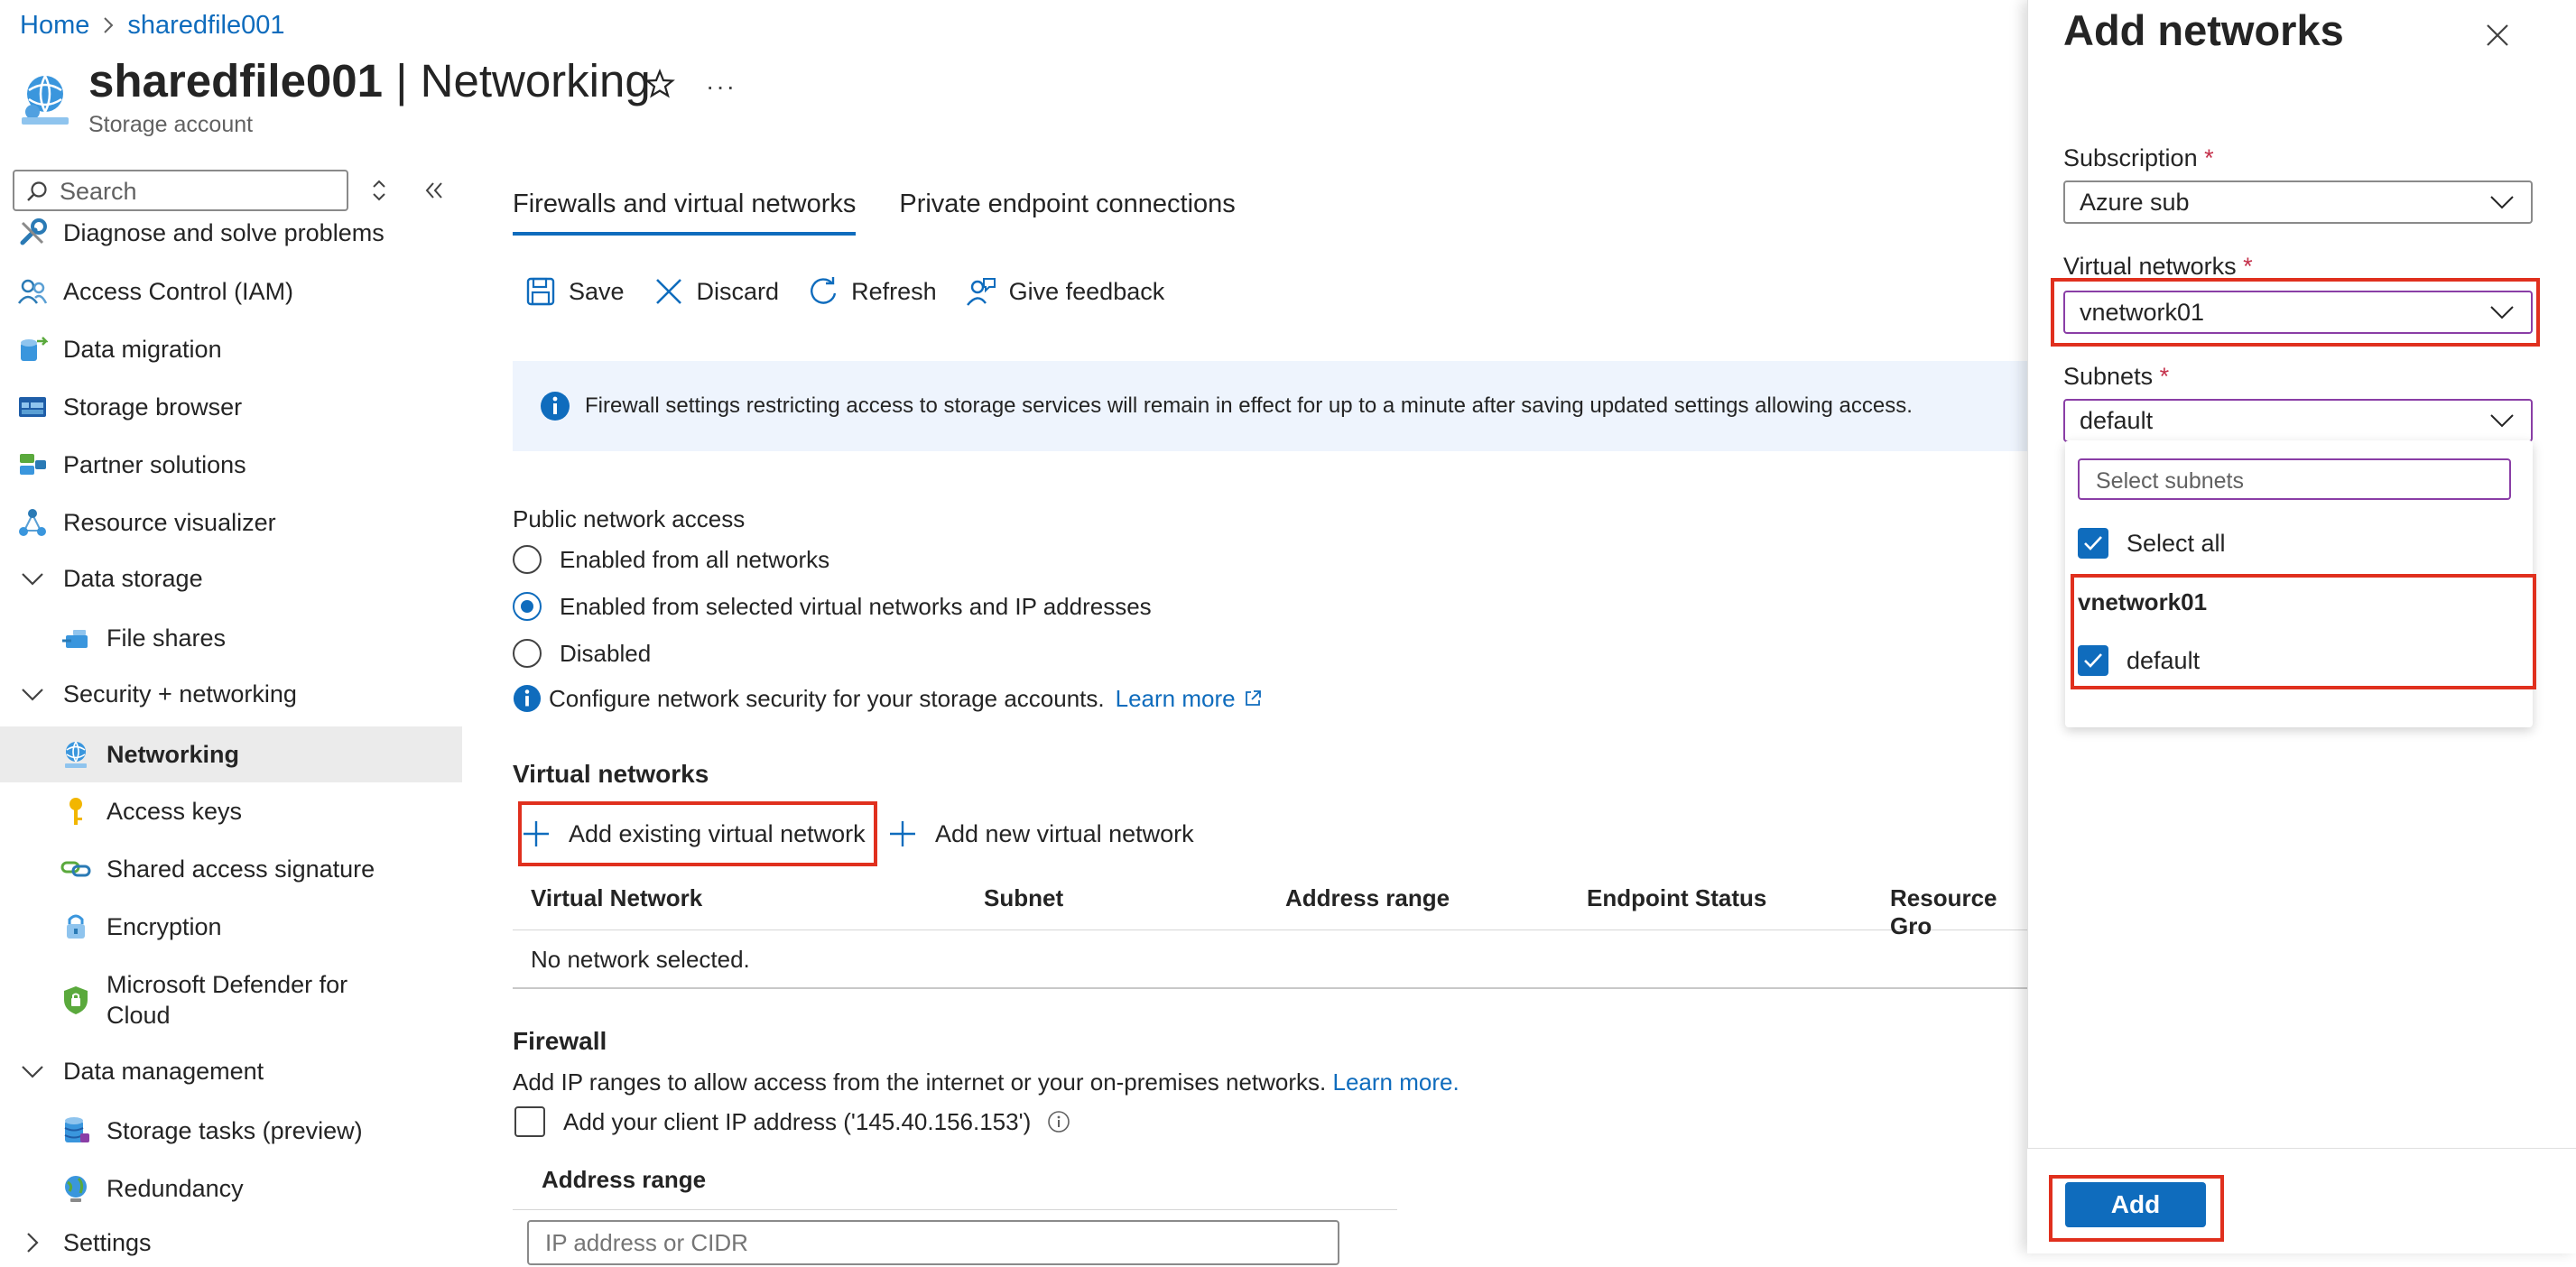  I want to click on sidebar-item-label: Shared access signature, so click(241, 869).